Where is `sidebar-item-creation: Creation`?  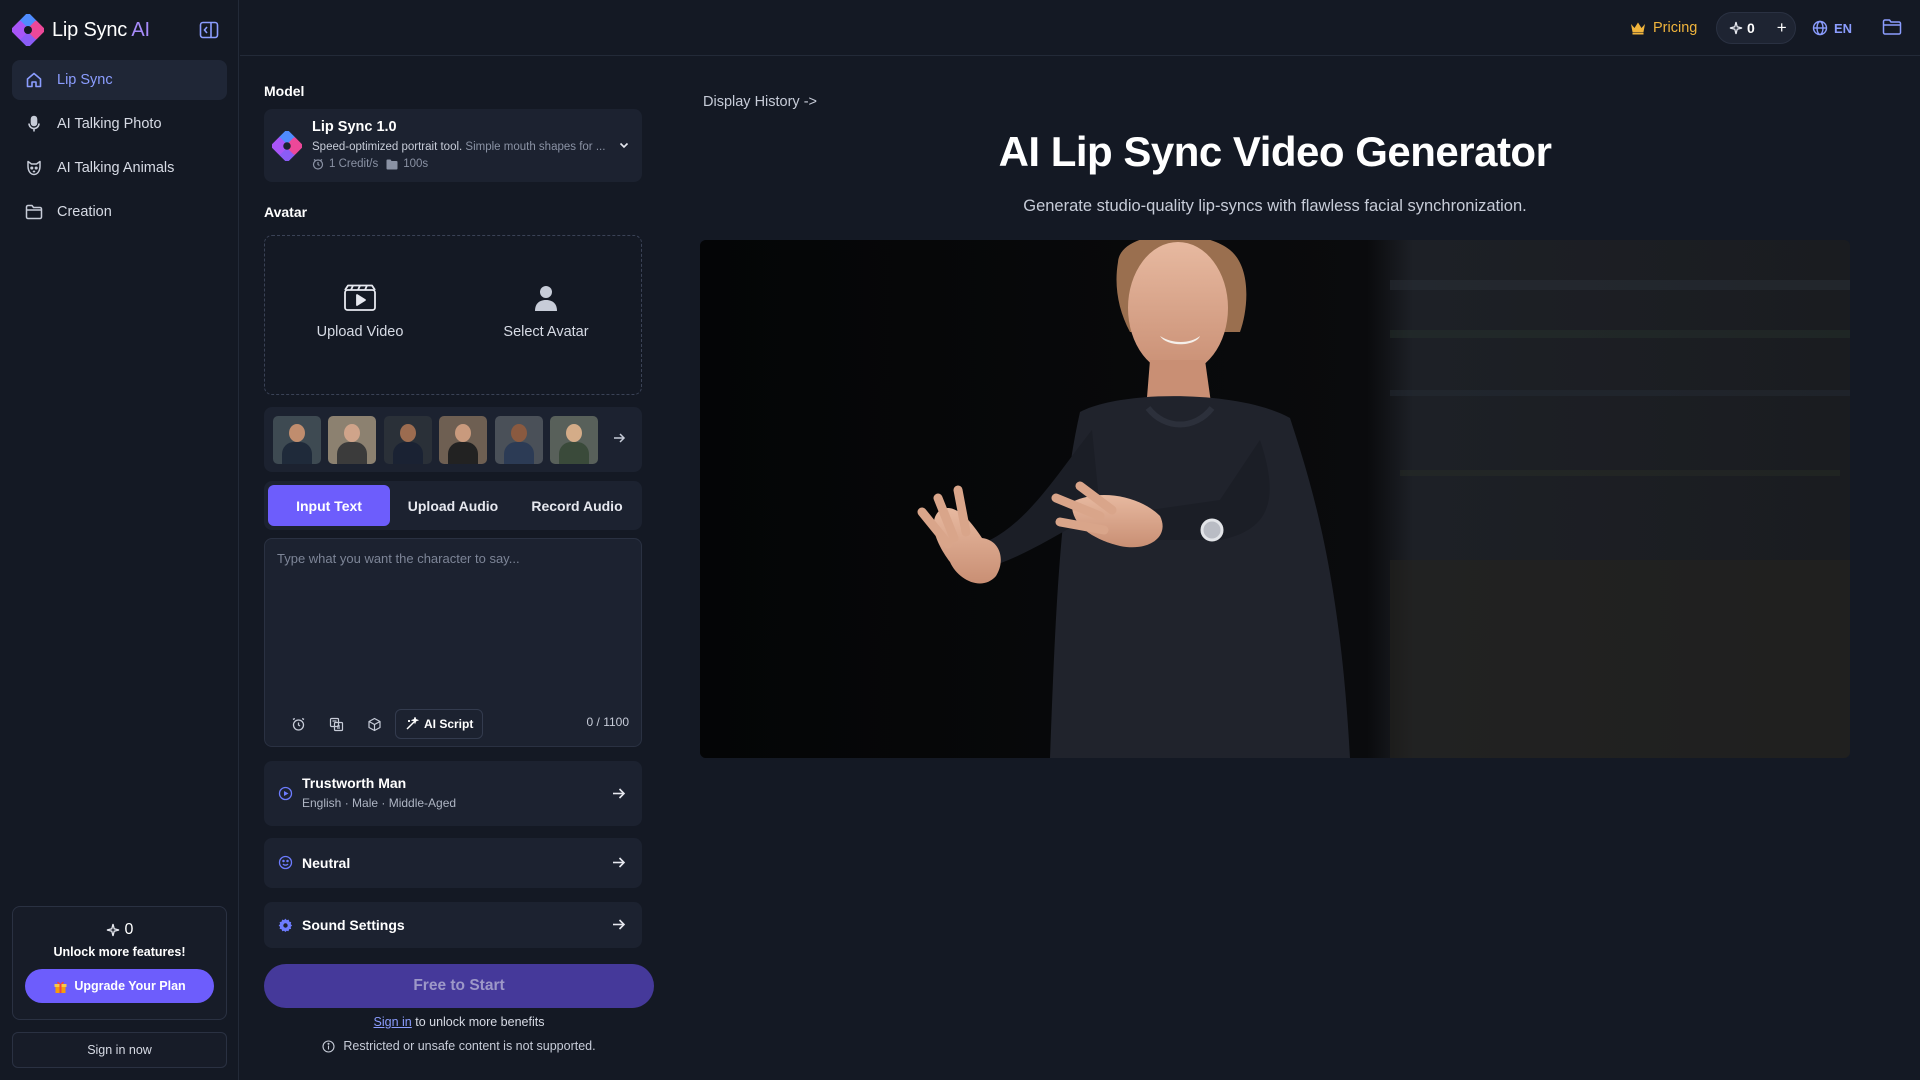
sidebar-item-creation: Creation is located at coordinates (119, 212).